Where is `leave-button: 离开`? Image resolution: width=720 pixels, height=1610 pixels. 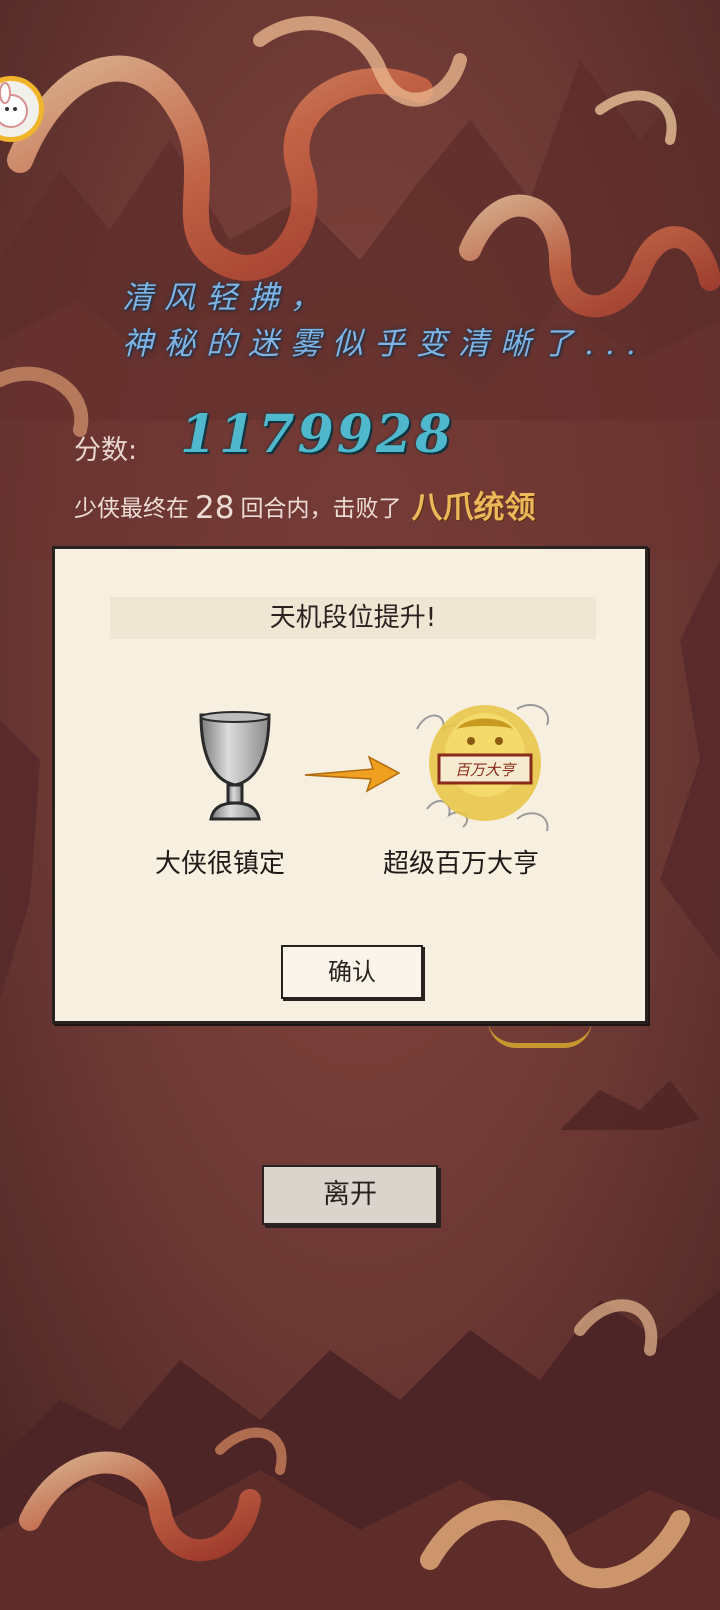 leave-button: 离开 is located at coordinates (350, 1195).